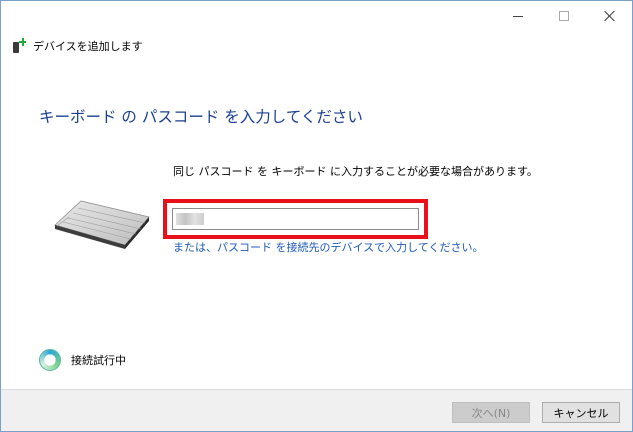 This screenshot has width=633, height=432. What do you see at coordinates (88, 46) in the screenshot?
I see `dialog-title: デバイスを追加します` at bounding box center [88, 46].